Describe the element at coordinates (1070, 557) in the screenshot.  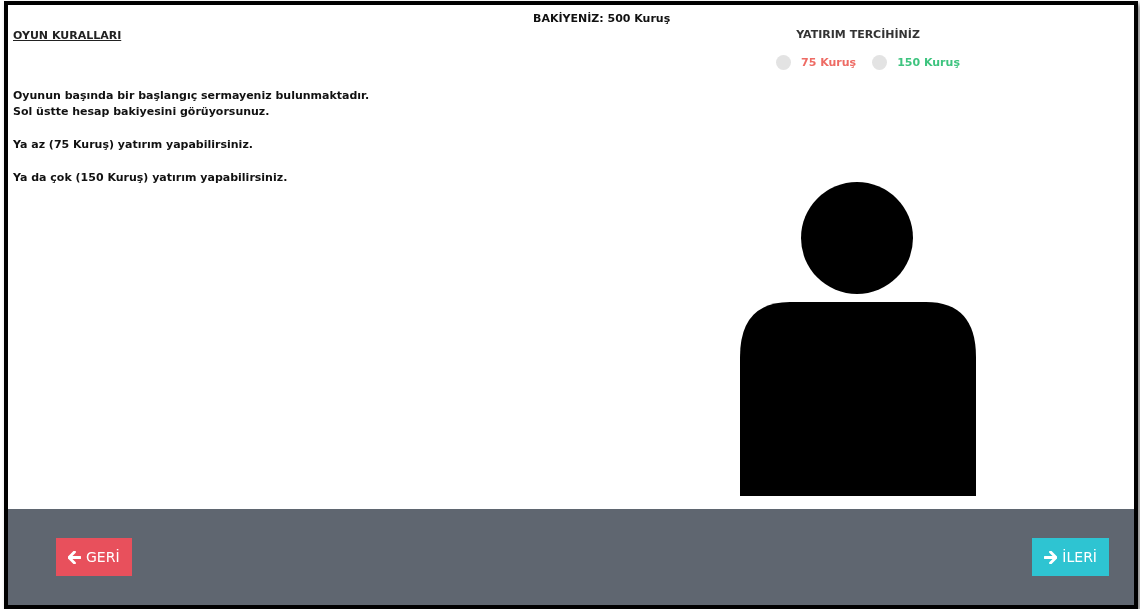
I see `next-button: İLERİ` at that location.